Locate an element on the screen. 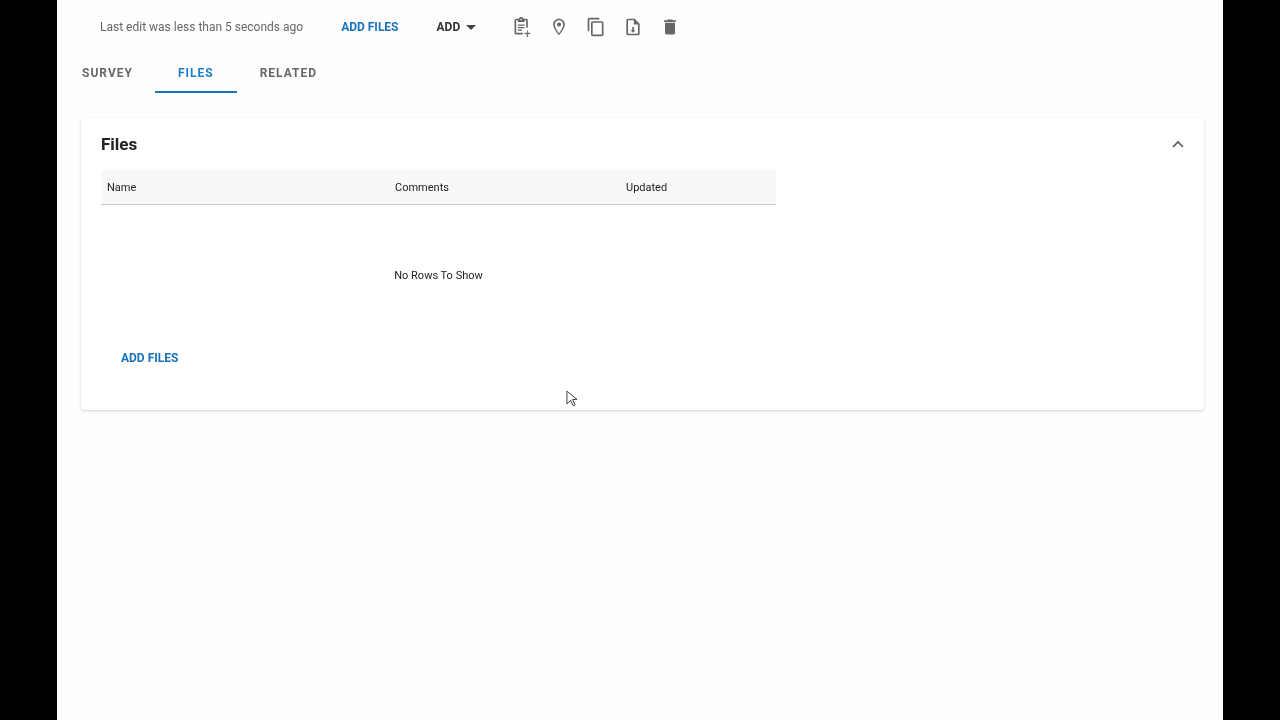 The image size is (1280, 720). column-header: Comments is located at coordinates (504, 187).